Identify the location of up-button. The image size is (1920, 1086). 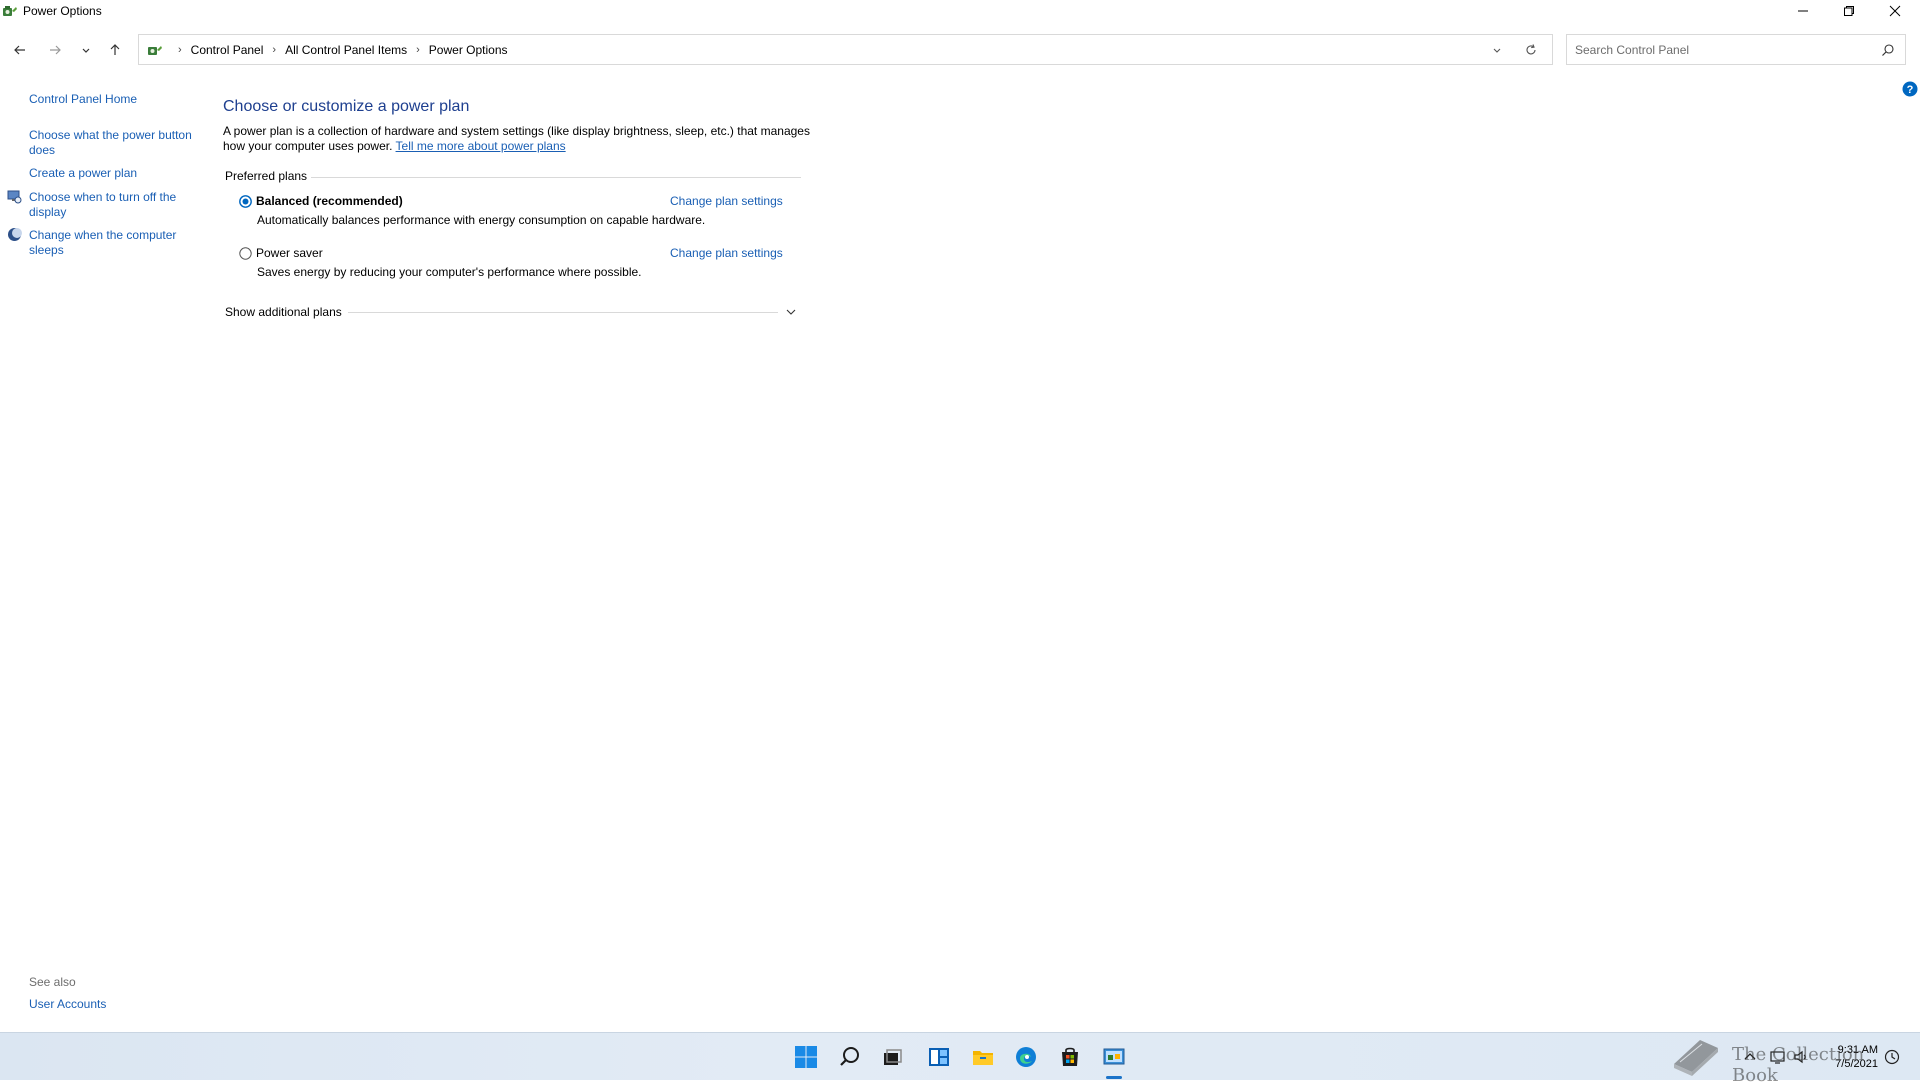
(115, 50).